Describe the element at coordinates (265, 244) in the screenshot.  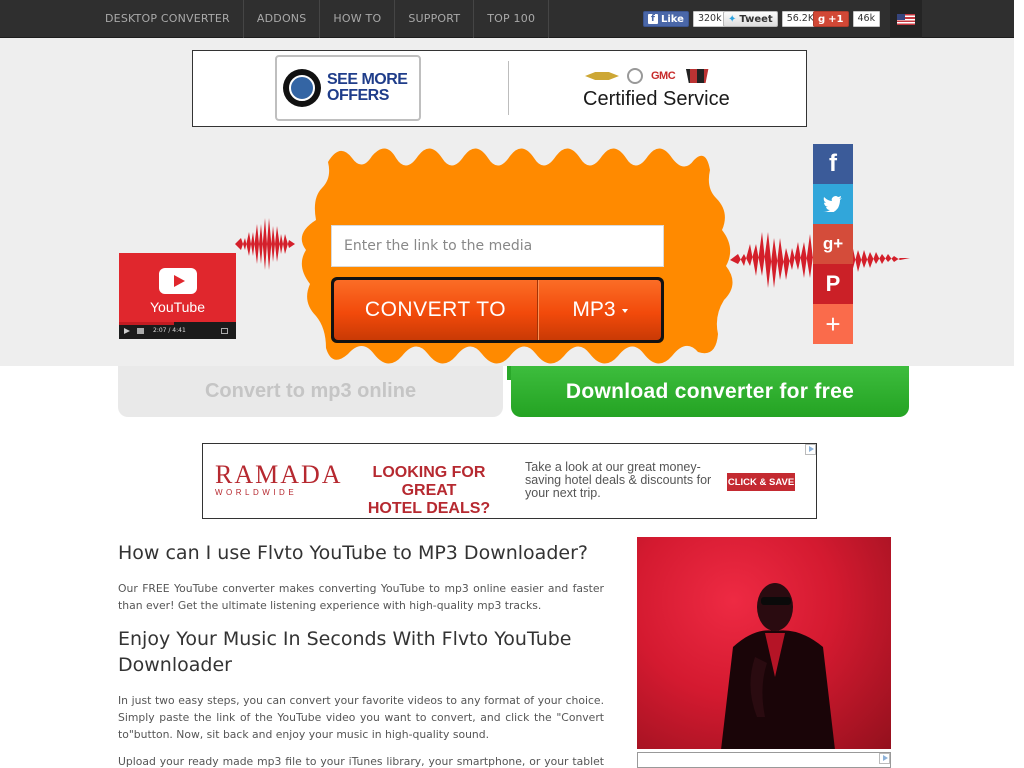
I see `left-soundwave` at that location.